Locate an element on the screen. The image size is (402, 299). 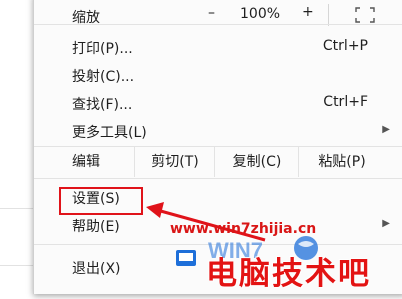
watermark-brand: 电脑技术吧 is located at coordinates (288, 274).